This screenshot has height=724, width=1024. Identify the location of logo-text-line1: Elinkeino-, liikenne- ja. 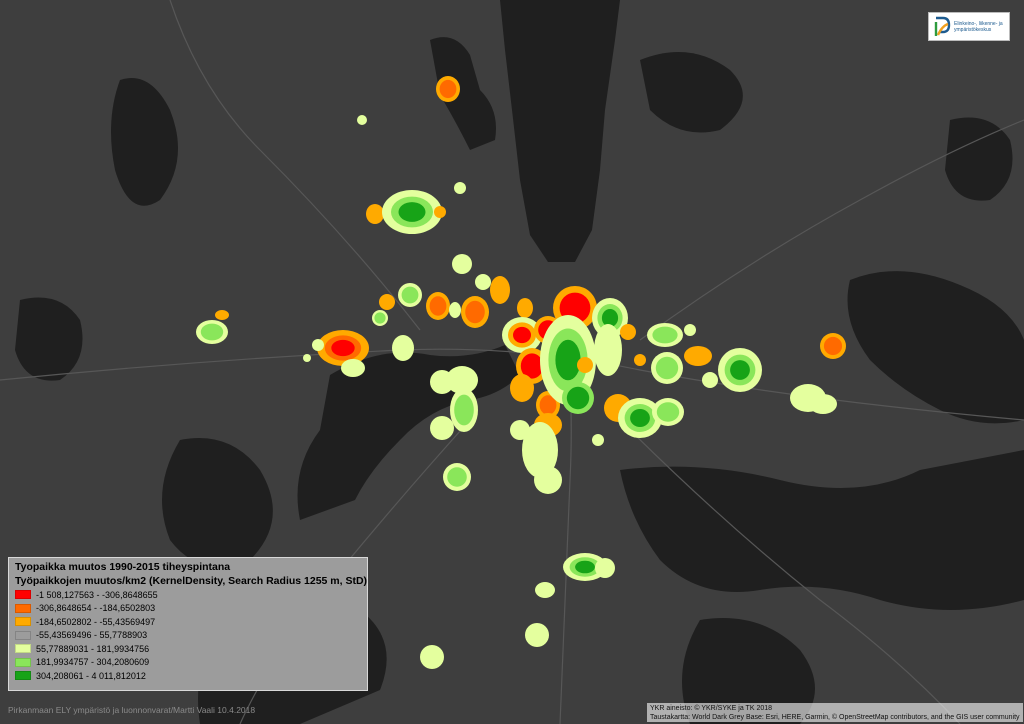
(978, 23).